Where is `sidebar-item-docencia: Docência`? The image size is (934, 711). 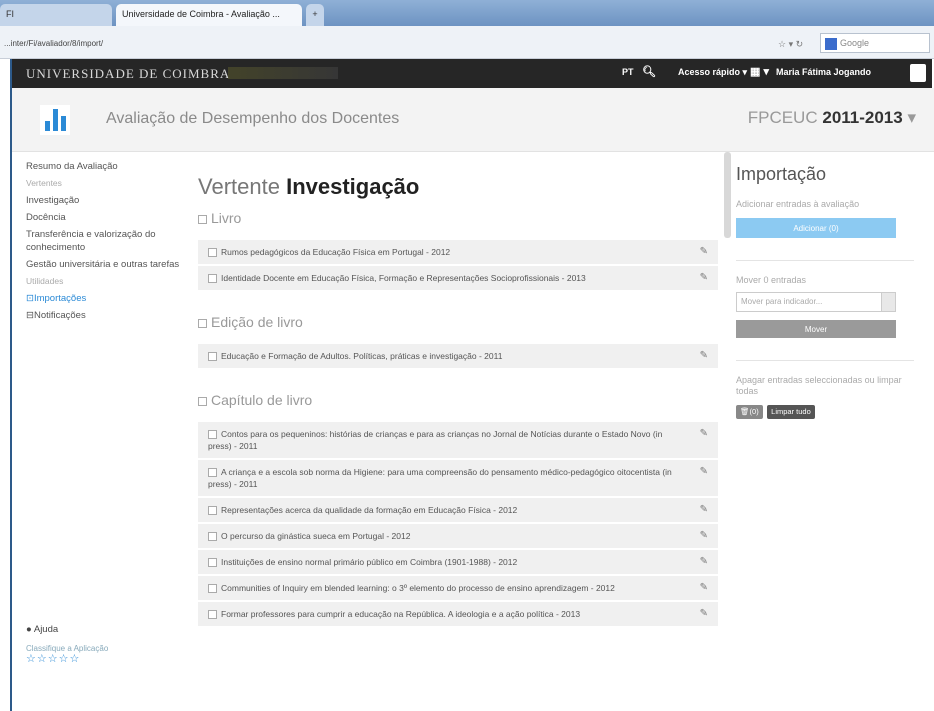
sidebar-item-docencia: Docência is located at coordinates (106, 217).